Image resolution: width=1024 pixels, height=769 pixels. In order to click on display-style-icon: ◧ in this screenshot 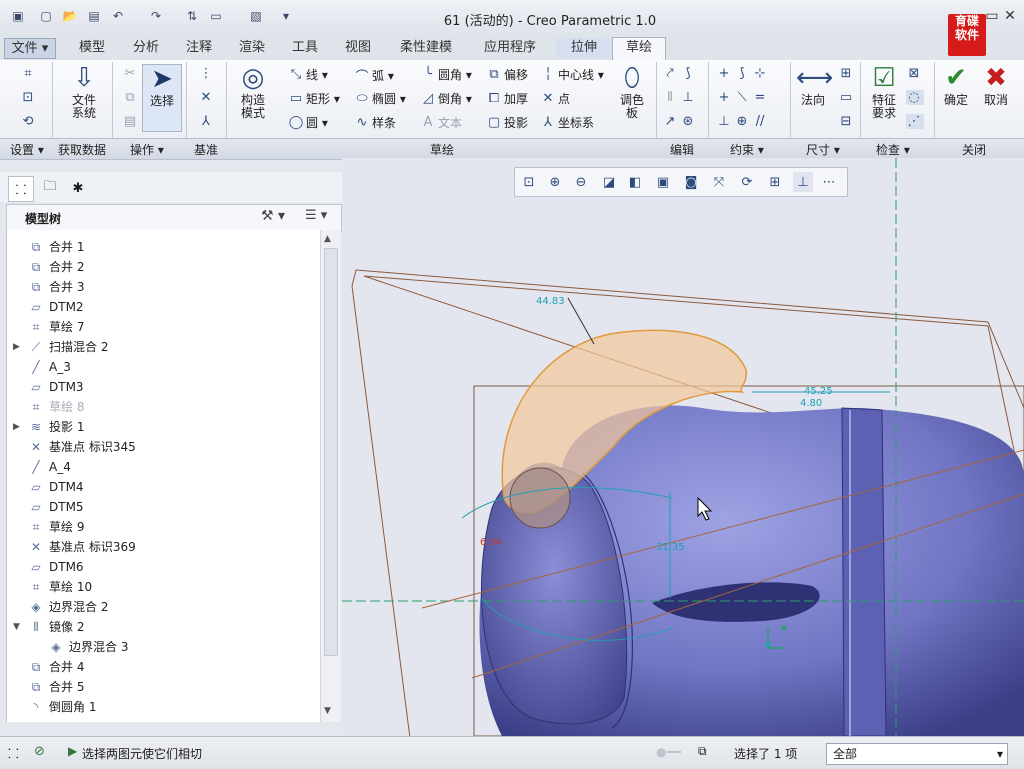, I will do `click(635, 182)`.